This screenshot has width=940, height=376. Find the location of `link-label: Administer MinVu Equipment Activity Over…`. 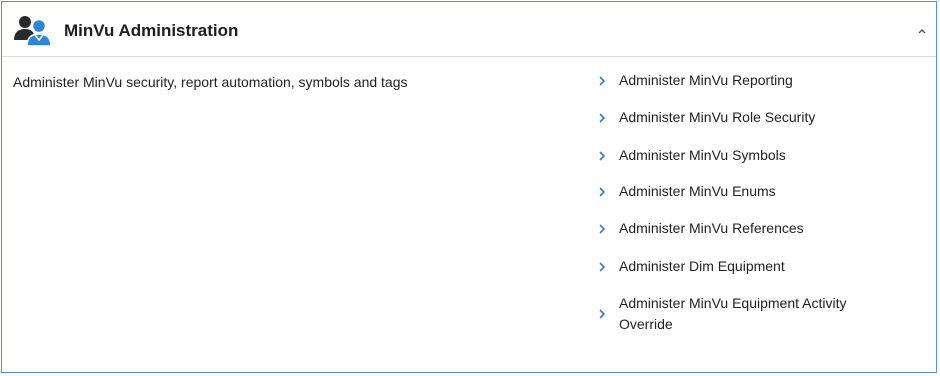

link-label: Administer MinVu Equipment Activity Over… is located at coordinates (733, 313).